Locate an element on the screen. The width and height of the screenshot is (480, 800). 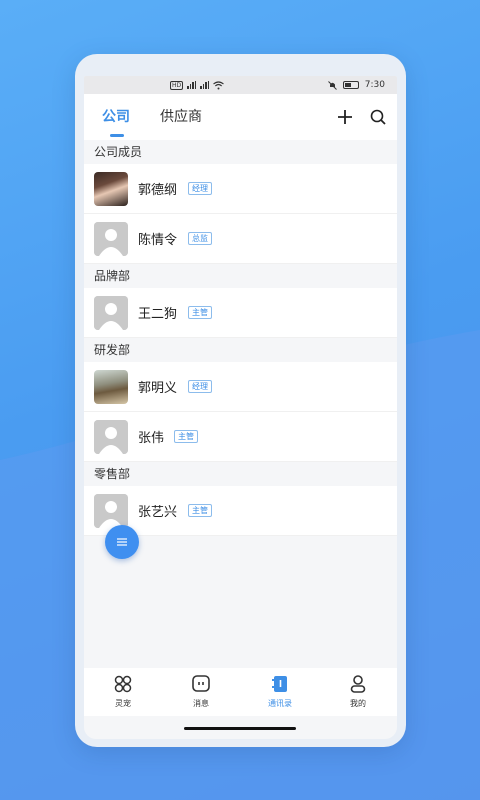
contact-row: 陈情令 总监 is located at coordinates (240, 239).